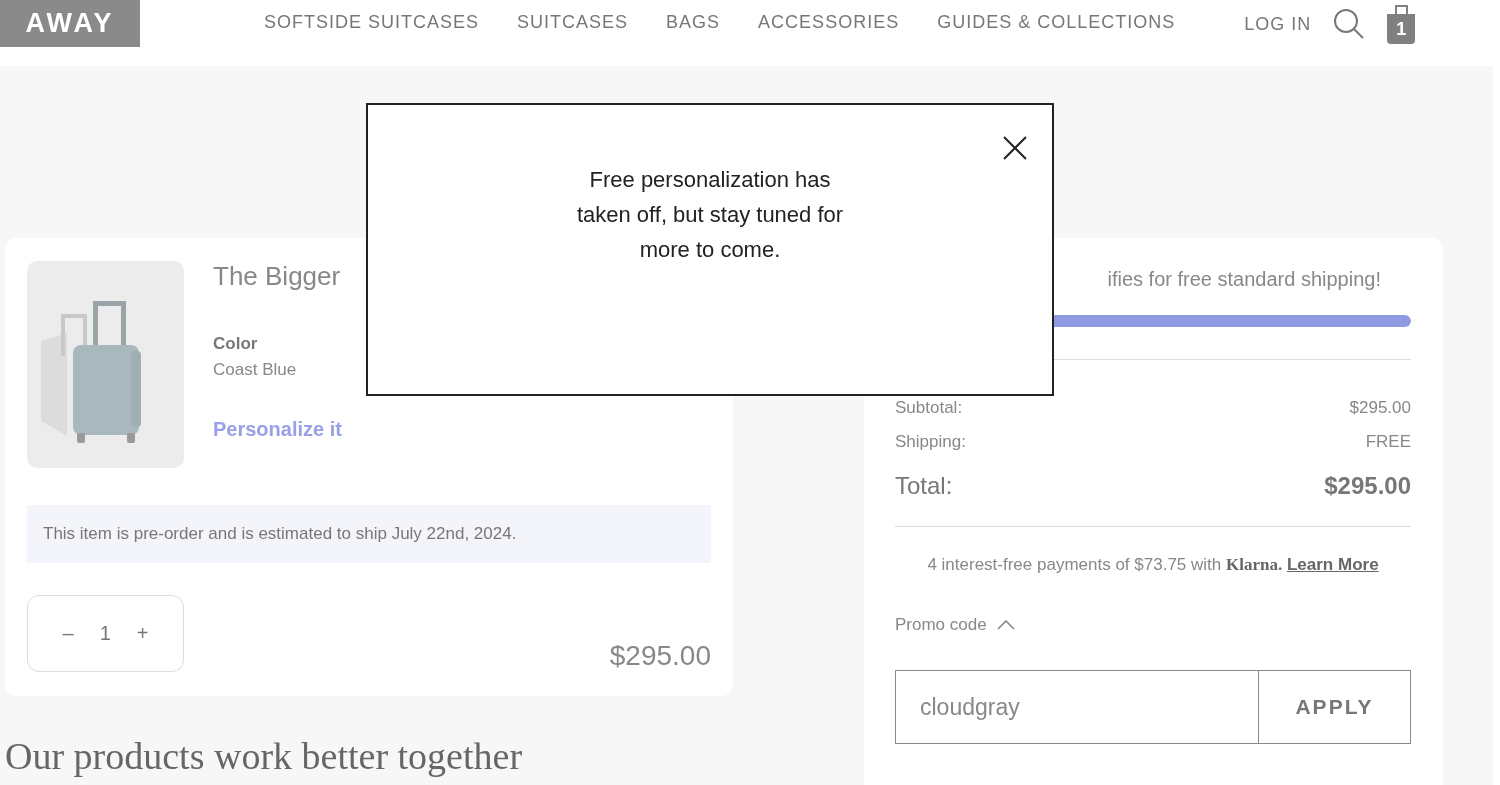 The image size is (1500, 785). Describe the element at coordinates (1367, 486) in the screenshot. I see `total-value: $295.00` at that location.